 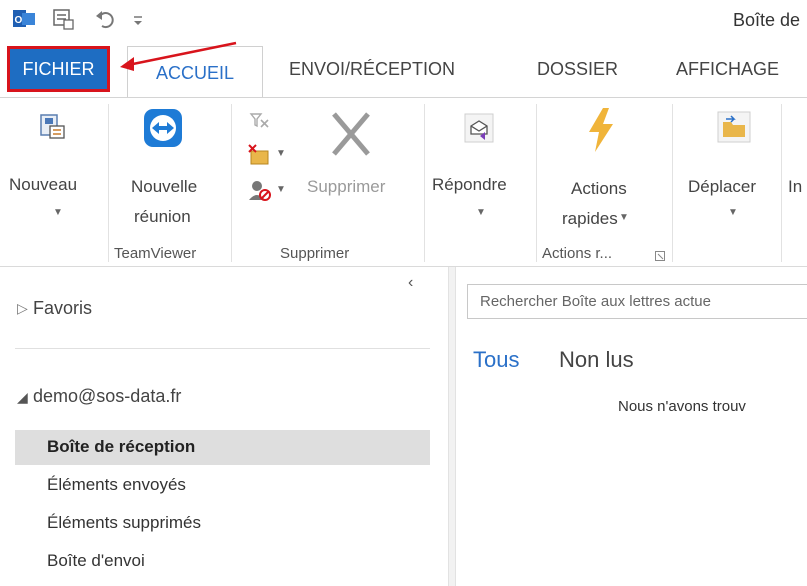 What do you see at coordinates (660, 256) in the screenshot?
I see `dialog-launcher-icon` at bounding box center [660, 256].